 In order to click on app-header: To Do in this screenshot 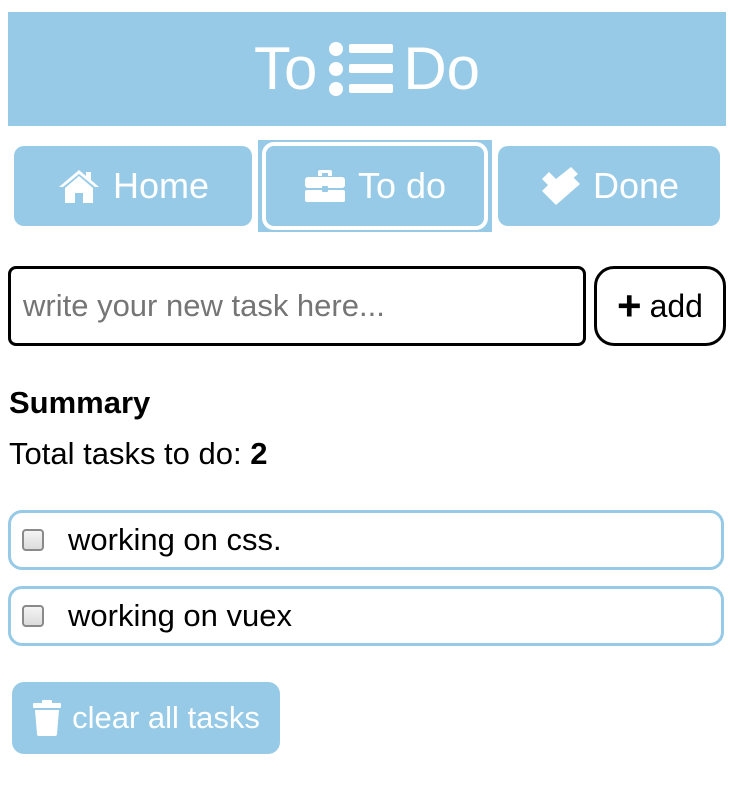, I will do `click(367, 69)`.